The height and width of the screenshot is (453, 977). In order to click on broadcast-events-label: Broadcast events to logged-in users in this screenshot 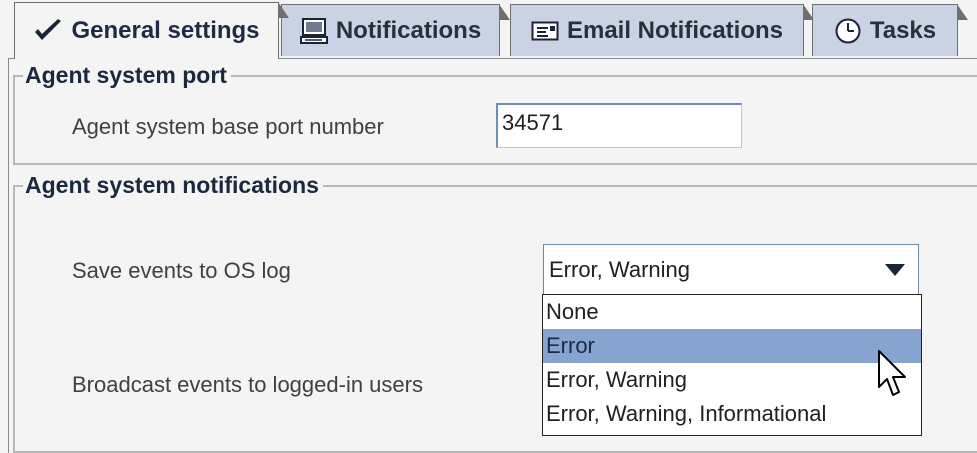, I will do `click(247, 384)`.